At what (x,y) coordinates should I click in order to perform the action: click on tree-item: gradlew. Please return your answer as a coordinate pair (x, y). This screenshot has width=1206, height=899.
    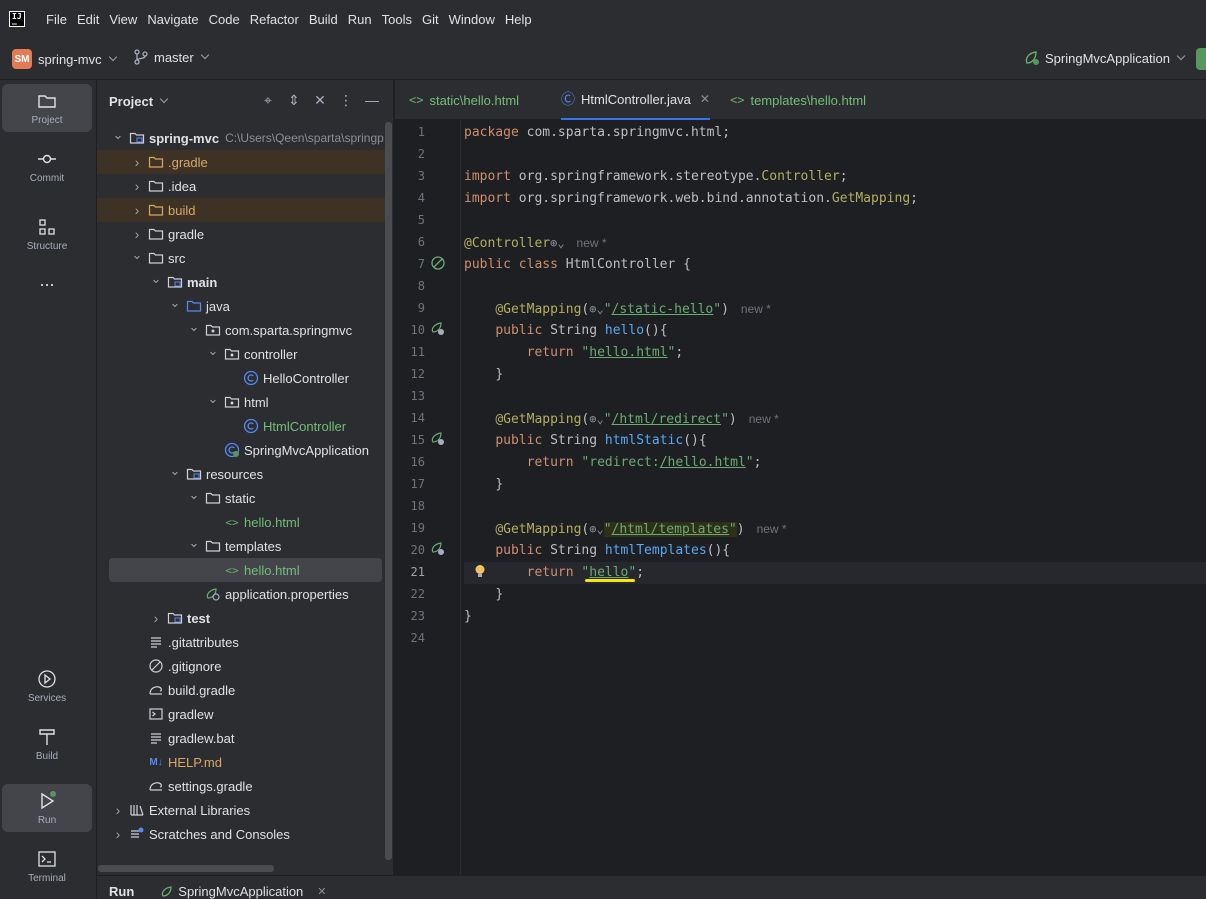
    Looking at the image, I should click on (241, 714).